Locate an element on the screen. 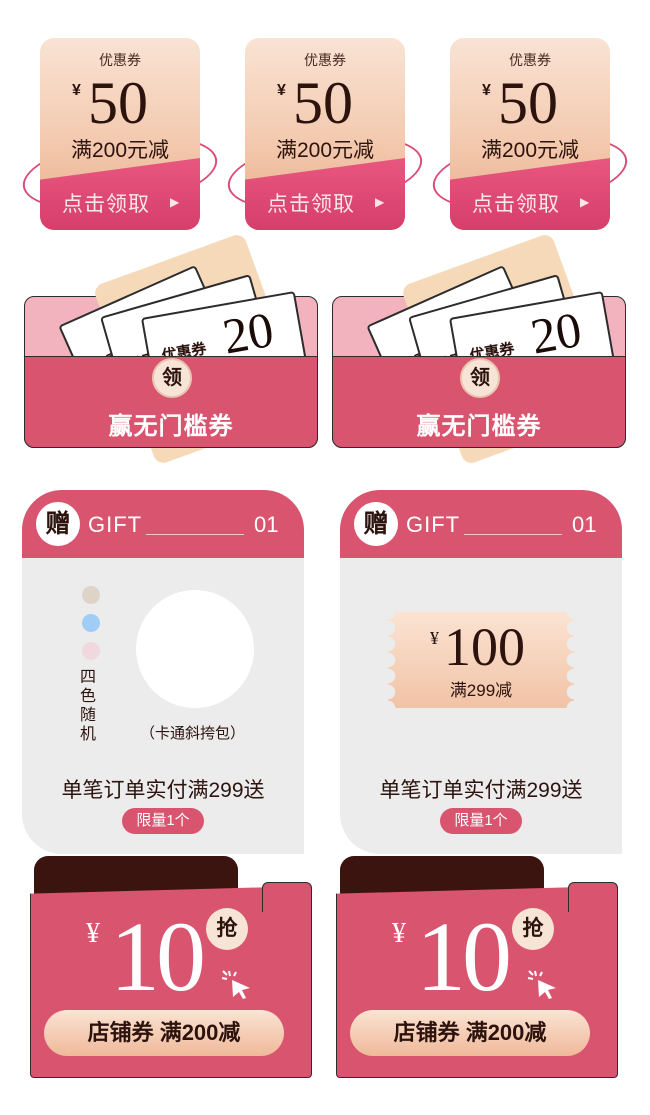  coupon-100: ¥ 100 满299减 is located at coordinates (481, 660).